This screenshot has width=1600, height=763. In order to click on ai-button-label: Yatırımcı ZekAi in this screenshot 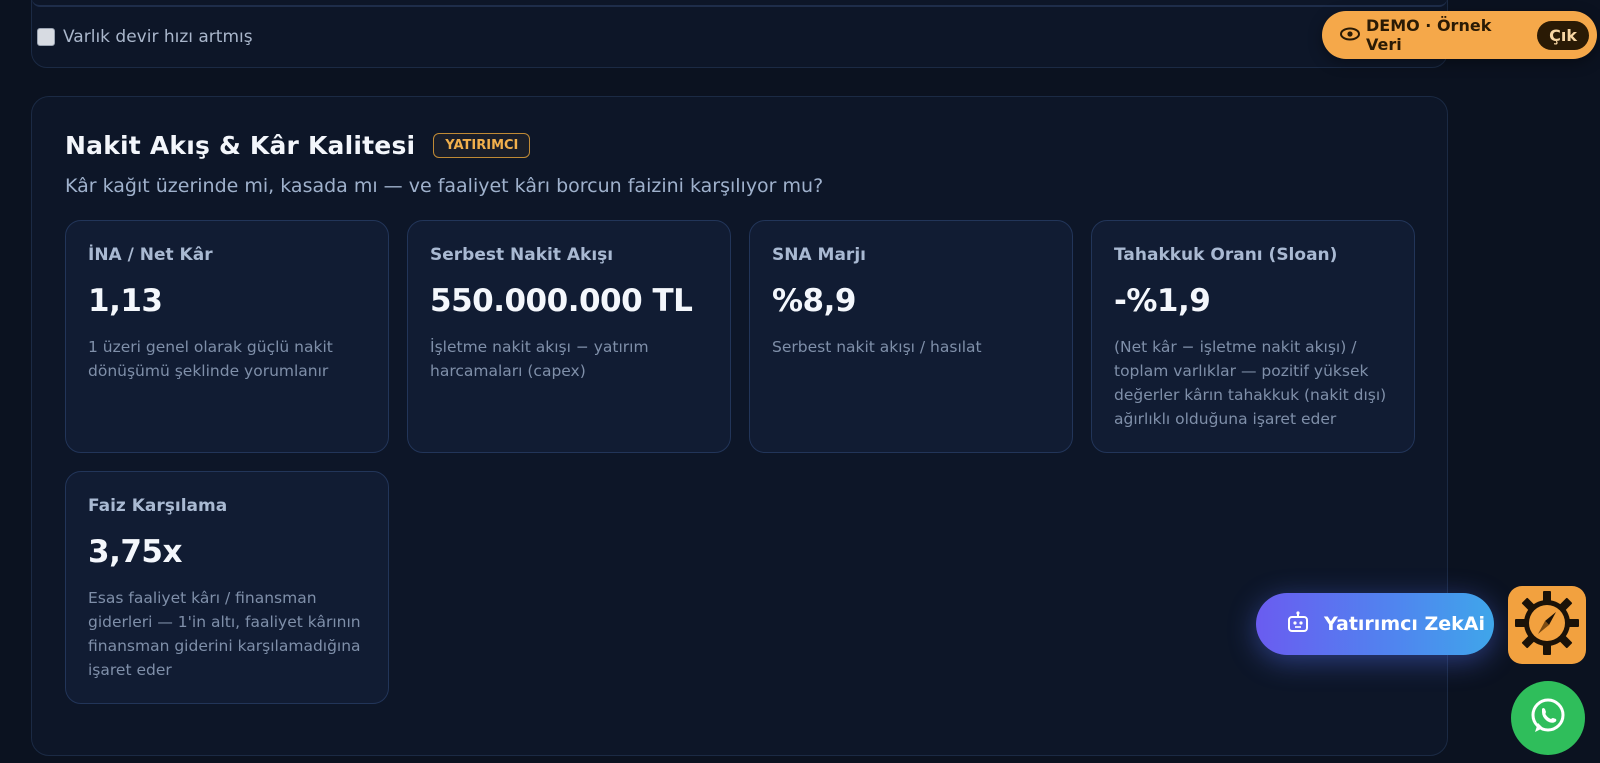, I will do `click(1405, 624)`.